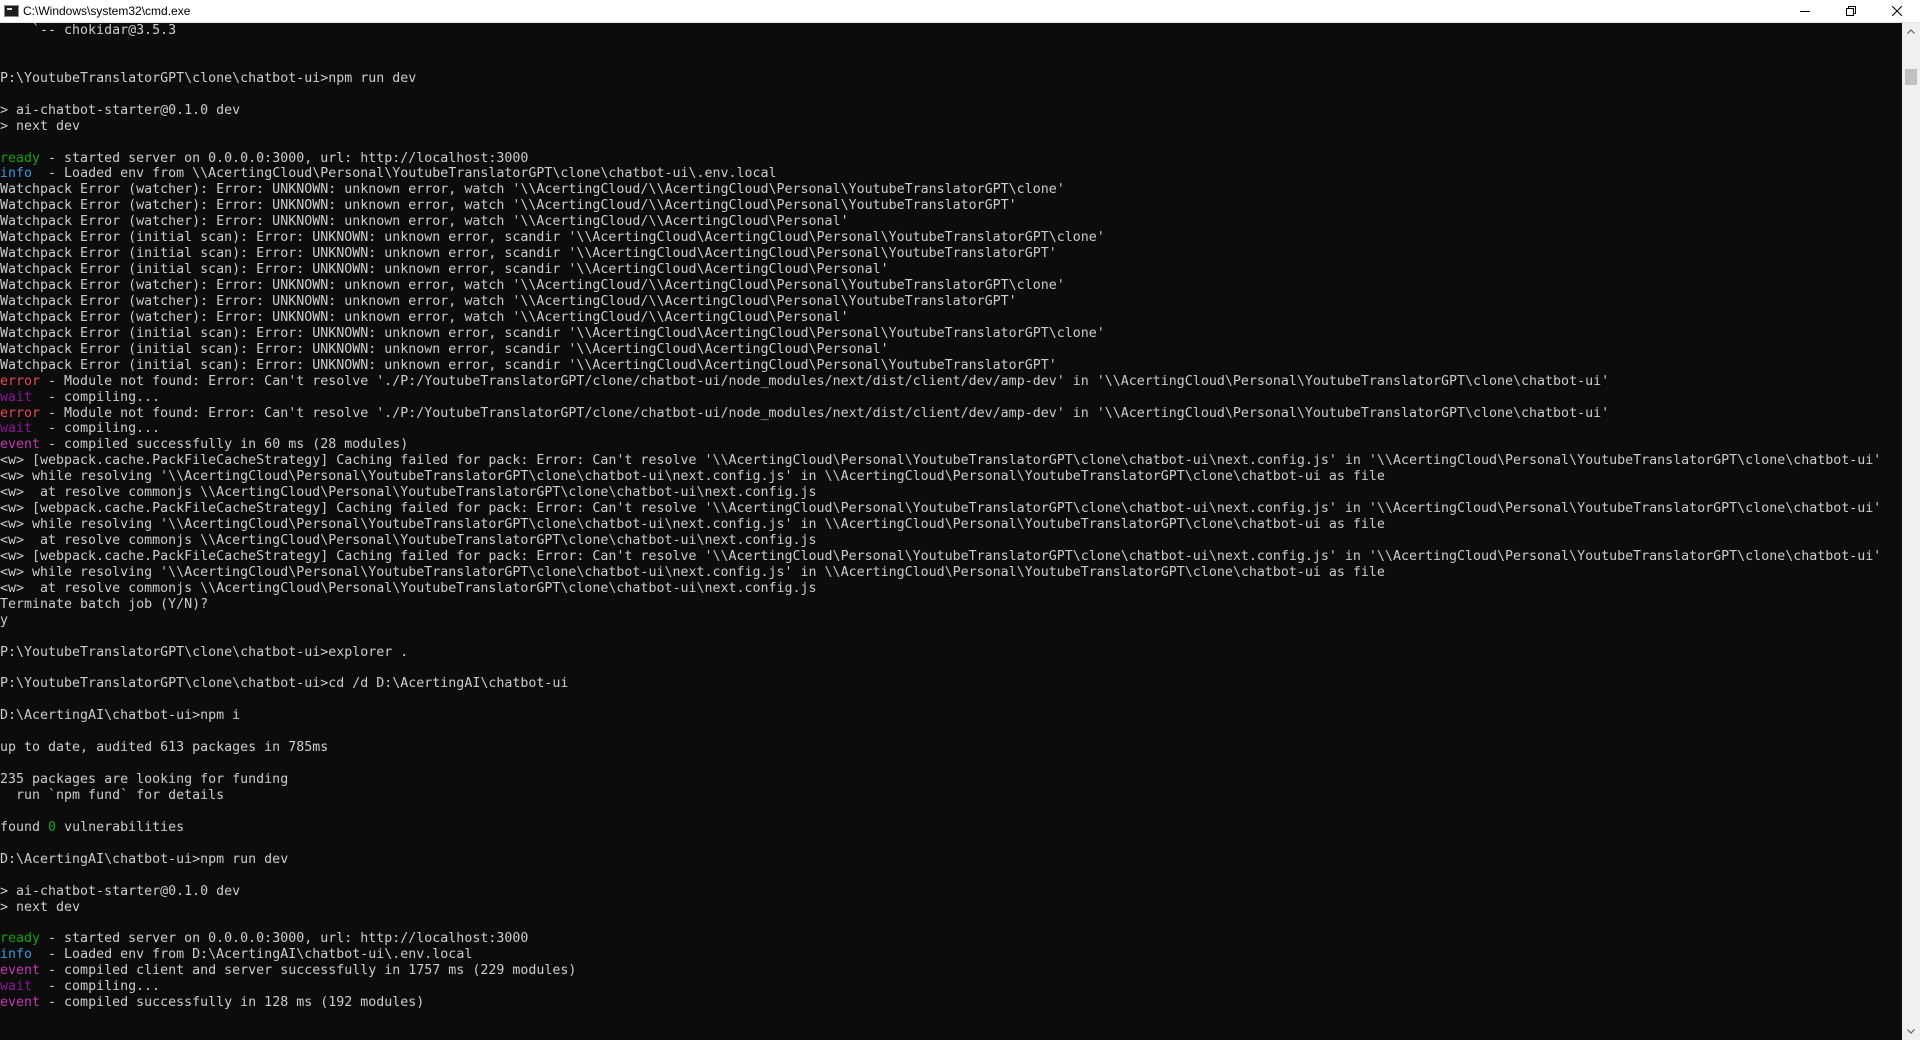 The height and width of the screenshot is (1040, 1920). Describe the element at coordinates (940, 716) in the screenshot. I see `console-line: D:\AcertingAI\chatbot-ui>npm i` at that location.